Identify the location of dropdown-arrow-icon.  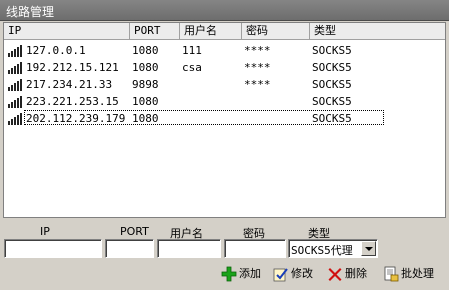
(368, 248).